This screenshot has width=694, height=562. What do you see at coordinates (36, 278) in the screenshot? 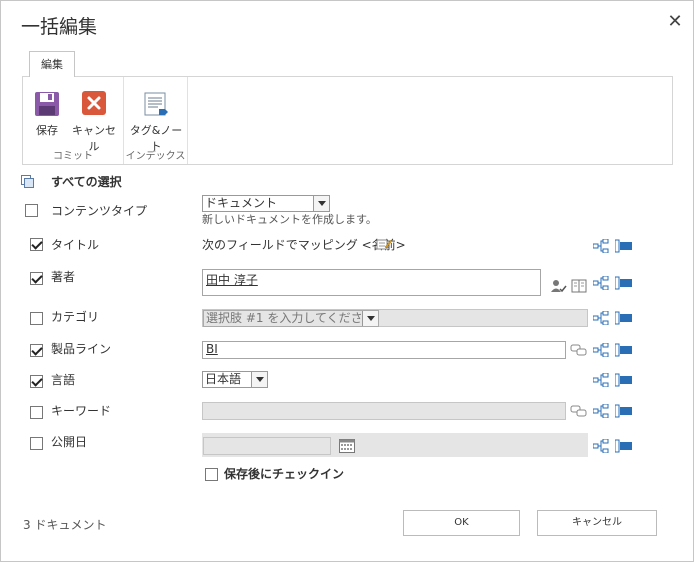
I see `author-checkbox` at bounding box center [36, 278].